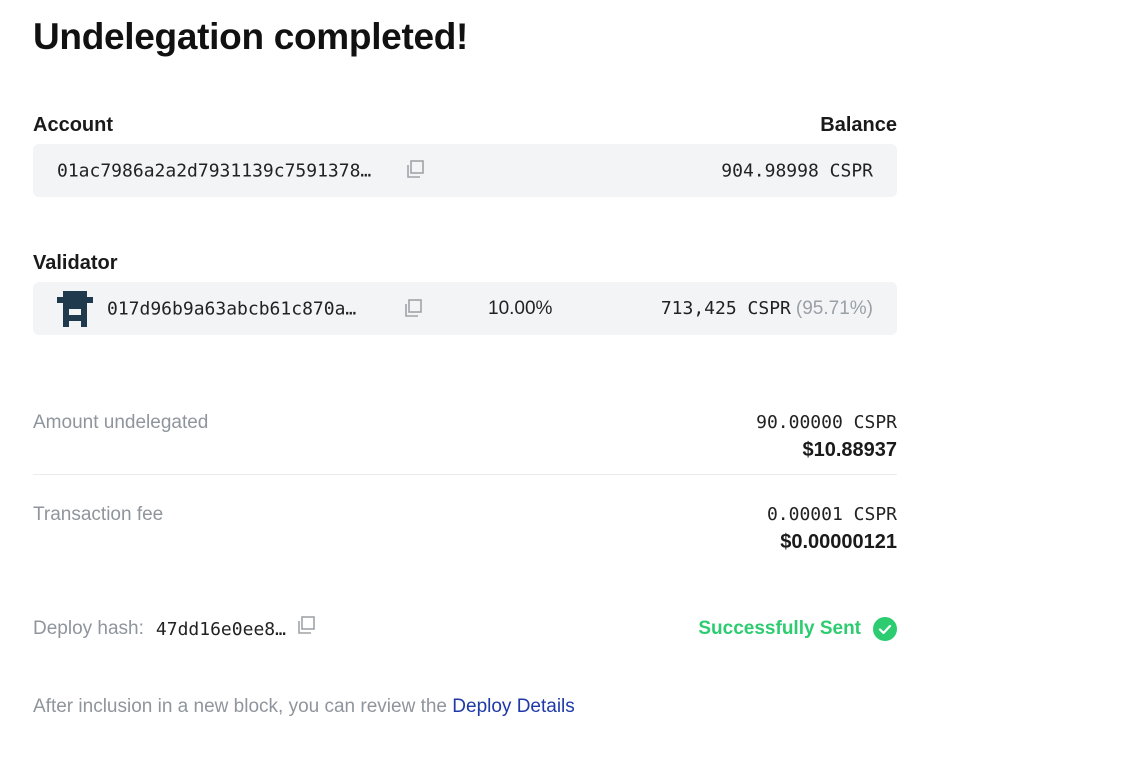 This screenshot has height=769, width=1129. Describe the element at coordinates (826, 437) in the screenshot. I see `amount-values: 90.00000 CSPR $10.88937` at that location.